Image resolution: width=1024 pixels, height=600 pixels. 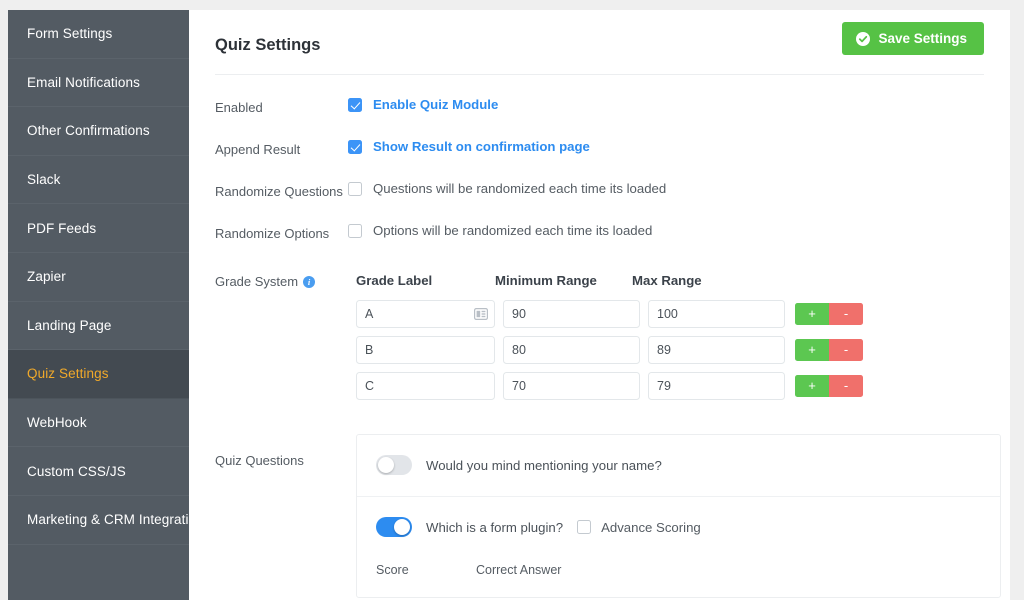 I want to click on sidebar-item-label: Zapier, so click(x=46, y=277).